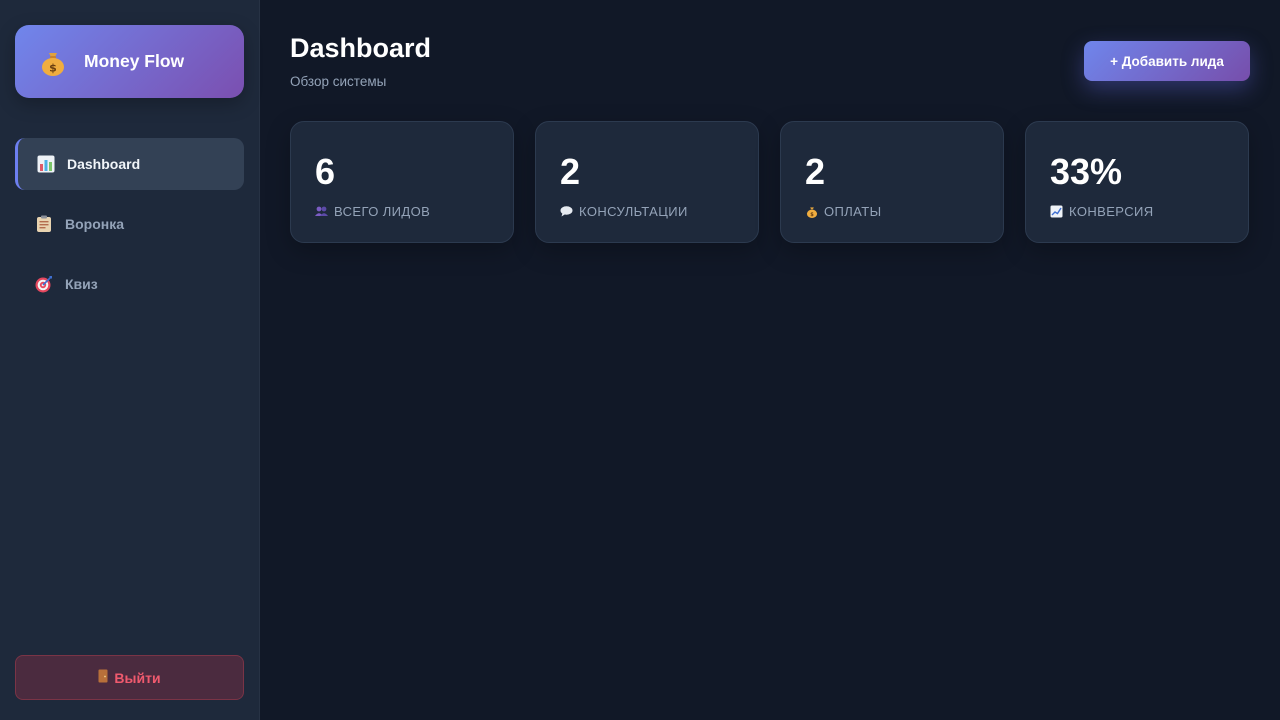 Image resolution: width=1280 pixels, height=720 pixels. What do you see at coordinates (46, 164) in the screenshot?
I see `bar-chart-icon` at bounding box center [46, 164].